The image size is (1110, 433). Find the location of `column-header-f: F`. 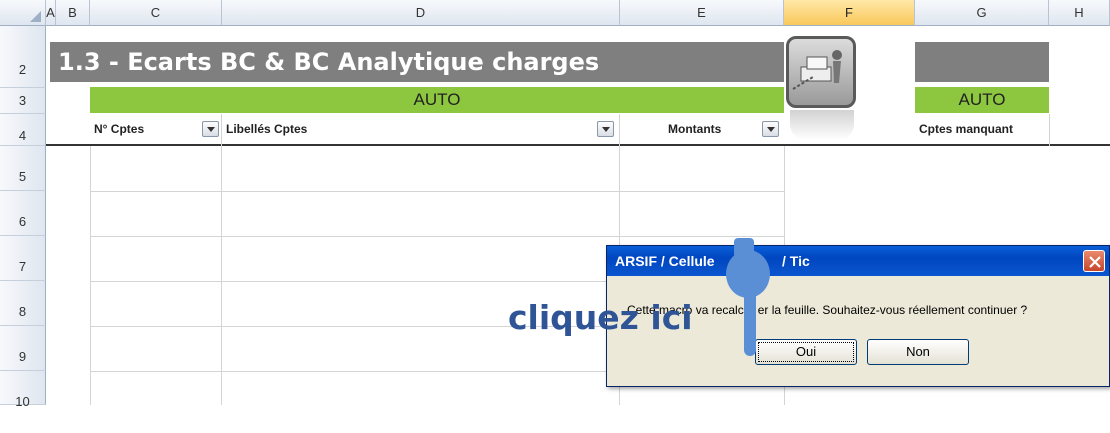

column-header-f: F is located at coordinates (849, 13).